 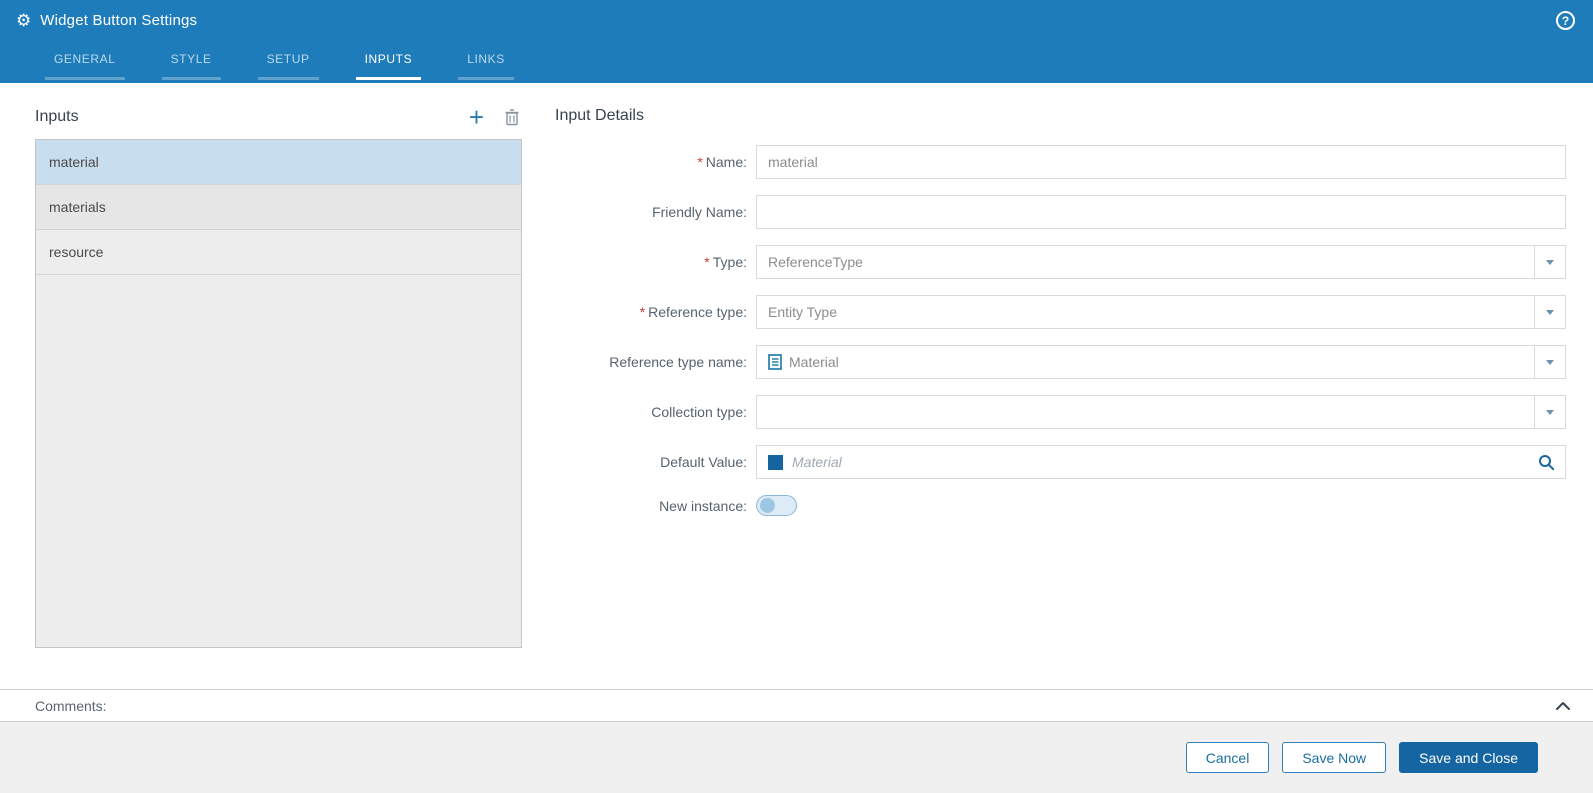 I want to click on entity-swatch-icon, so click(x=775, y=462).